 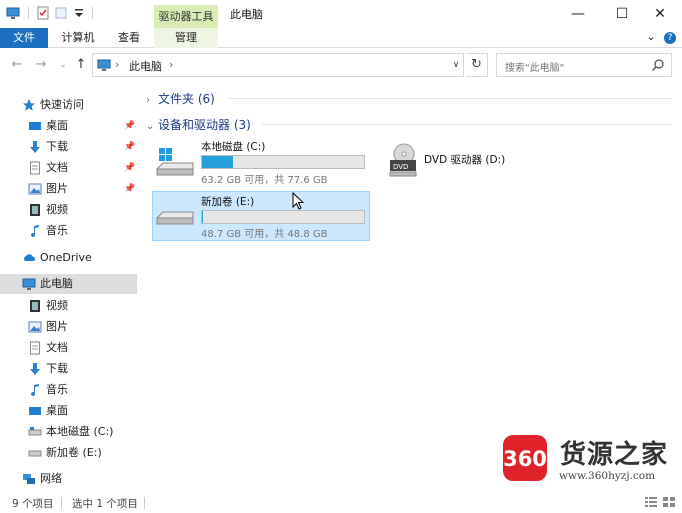 I want to click on drive-usage-fill, so click(x=217, y=162).